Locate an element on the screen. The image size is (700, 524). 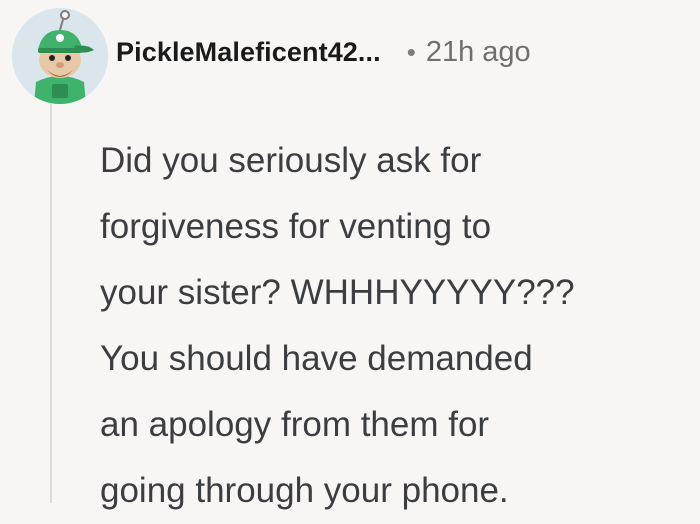
avatar-illustration is located at coordinates (60, 56).